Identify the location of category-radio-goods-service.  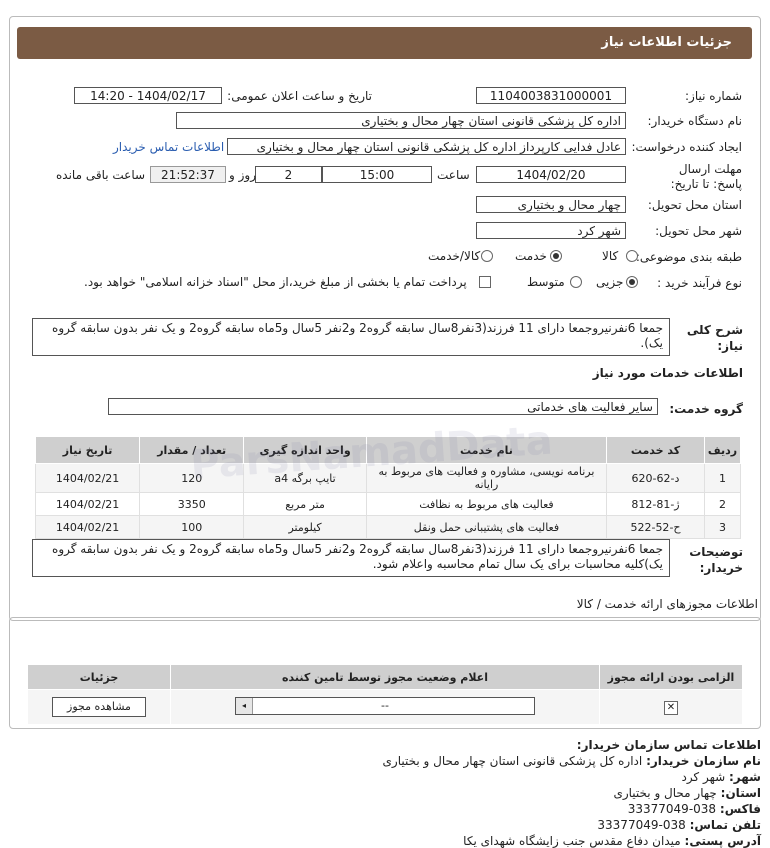
(487, 256).